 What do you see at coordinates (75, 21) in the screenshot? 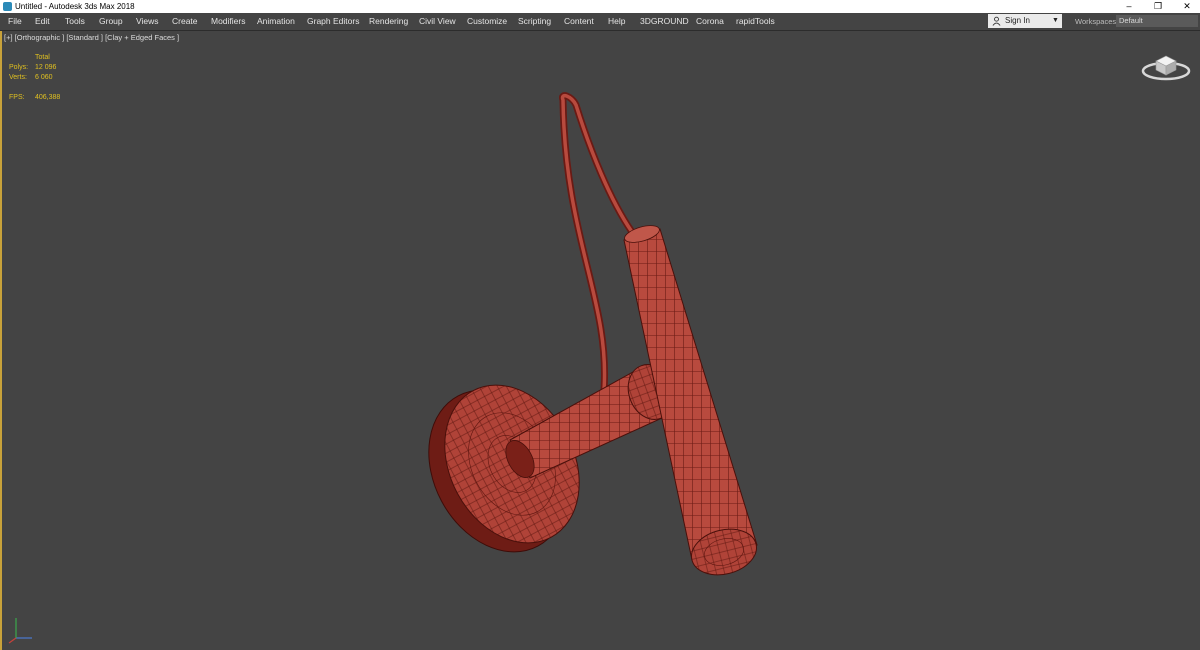
I see `menu-tools: Tools` at bounding box center [75, 21].